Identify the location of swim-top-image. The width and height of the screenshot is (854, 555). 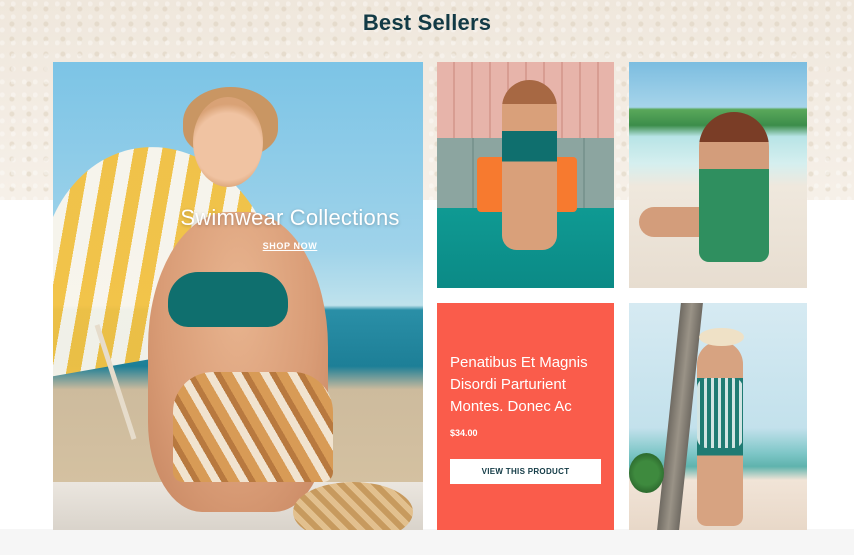
(228, 299).